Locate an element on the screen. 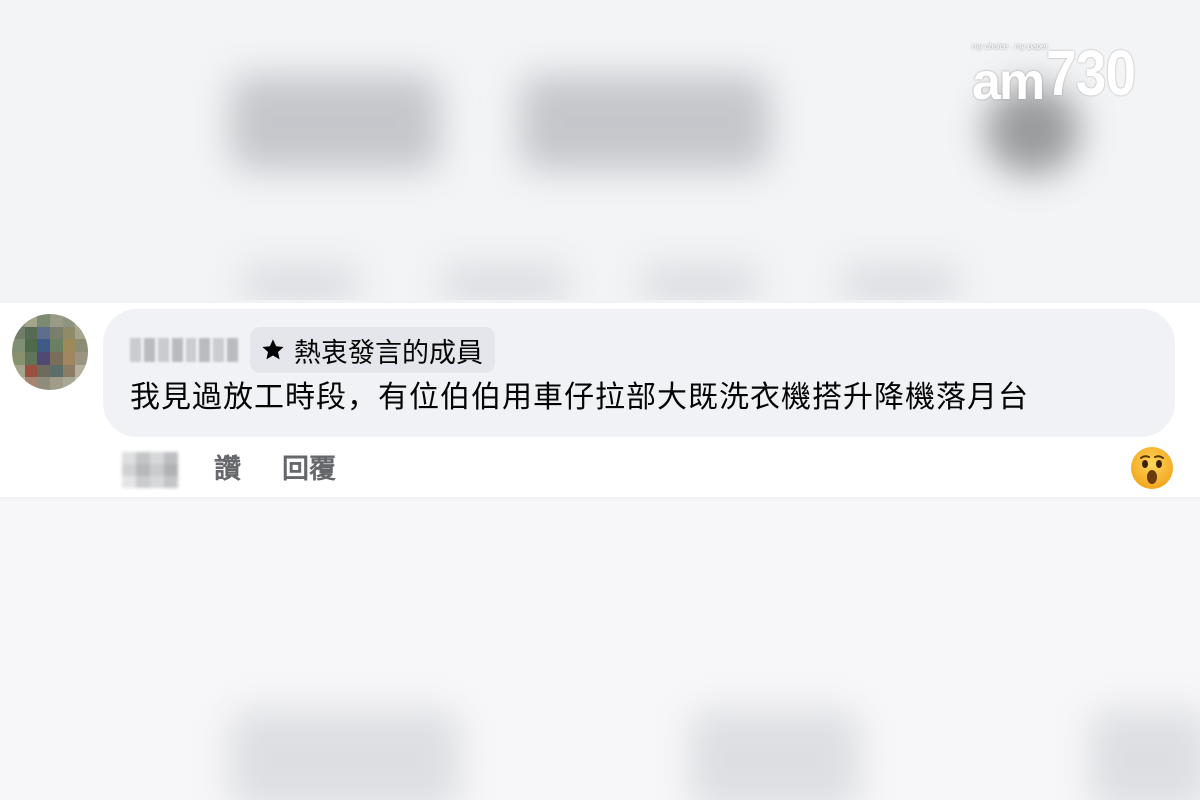  avatar is located at coordinates (50, 352).